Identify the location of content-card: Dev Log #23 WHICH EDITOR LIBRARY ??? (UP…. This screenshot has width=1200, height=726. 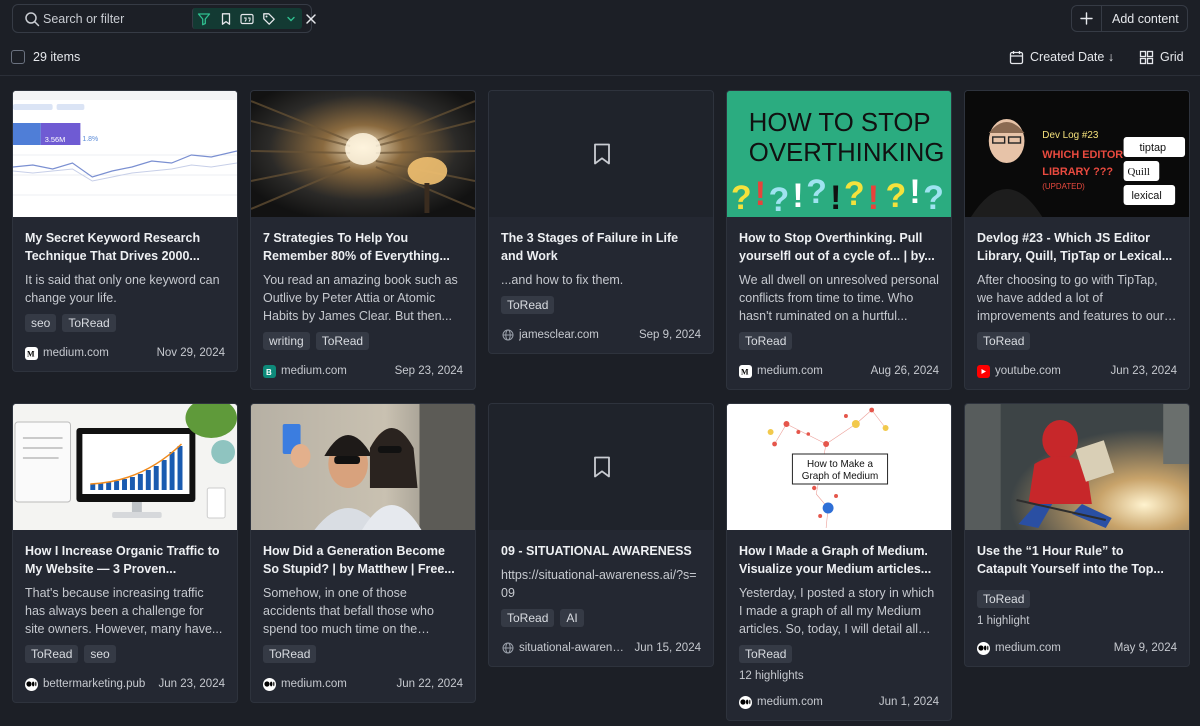
(1077, 240).